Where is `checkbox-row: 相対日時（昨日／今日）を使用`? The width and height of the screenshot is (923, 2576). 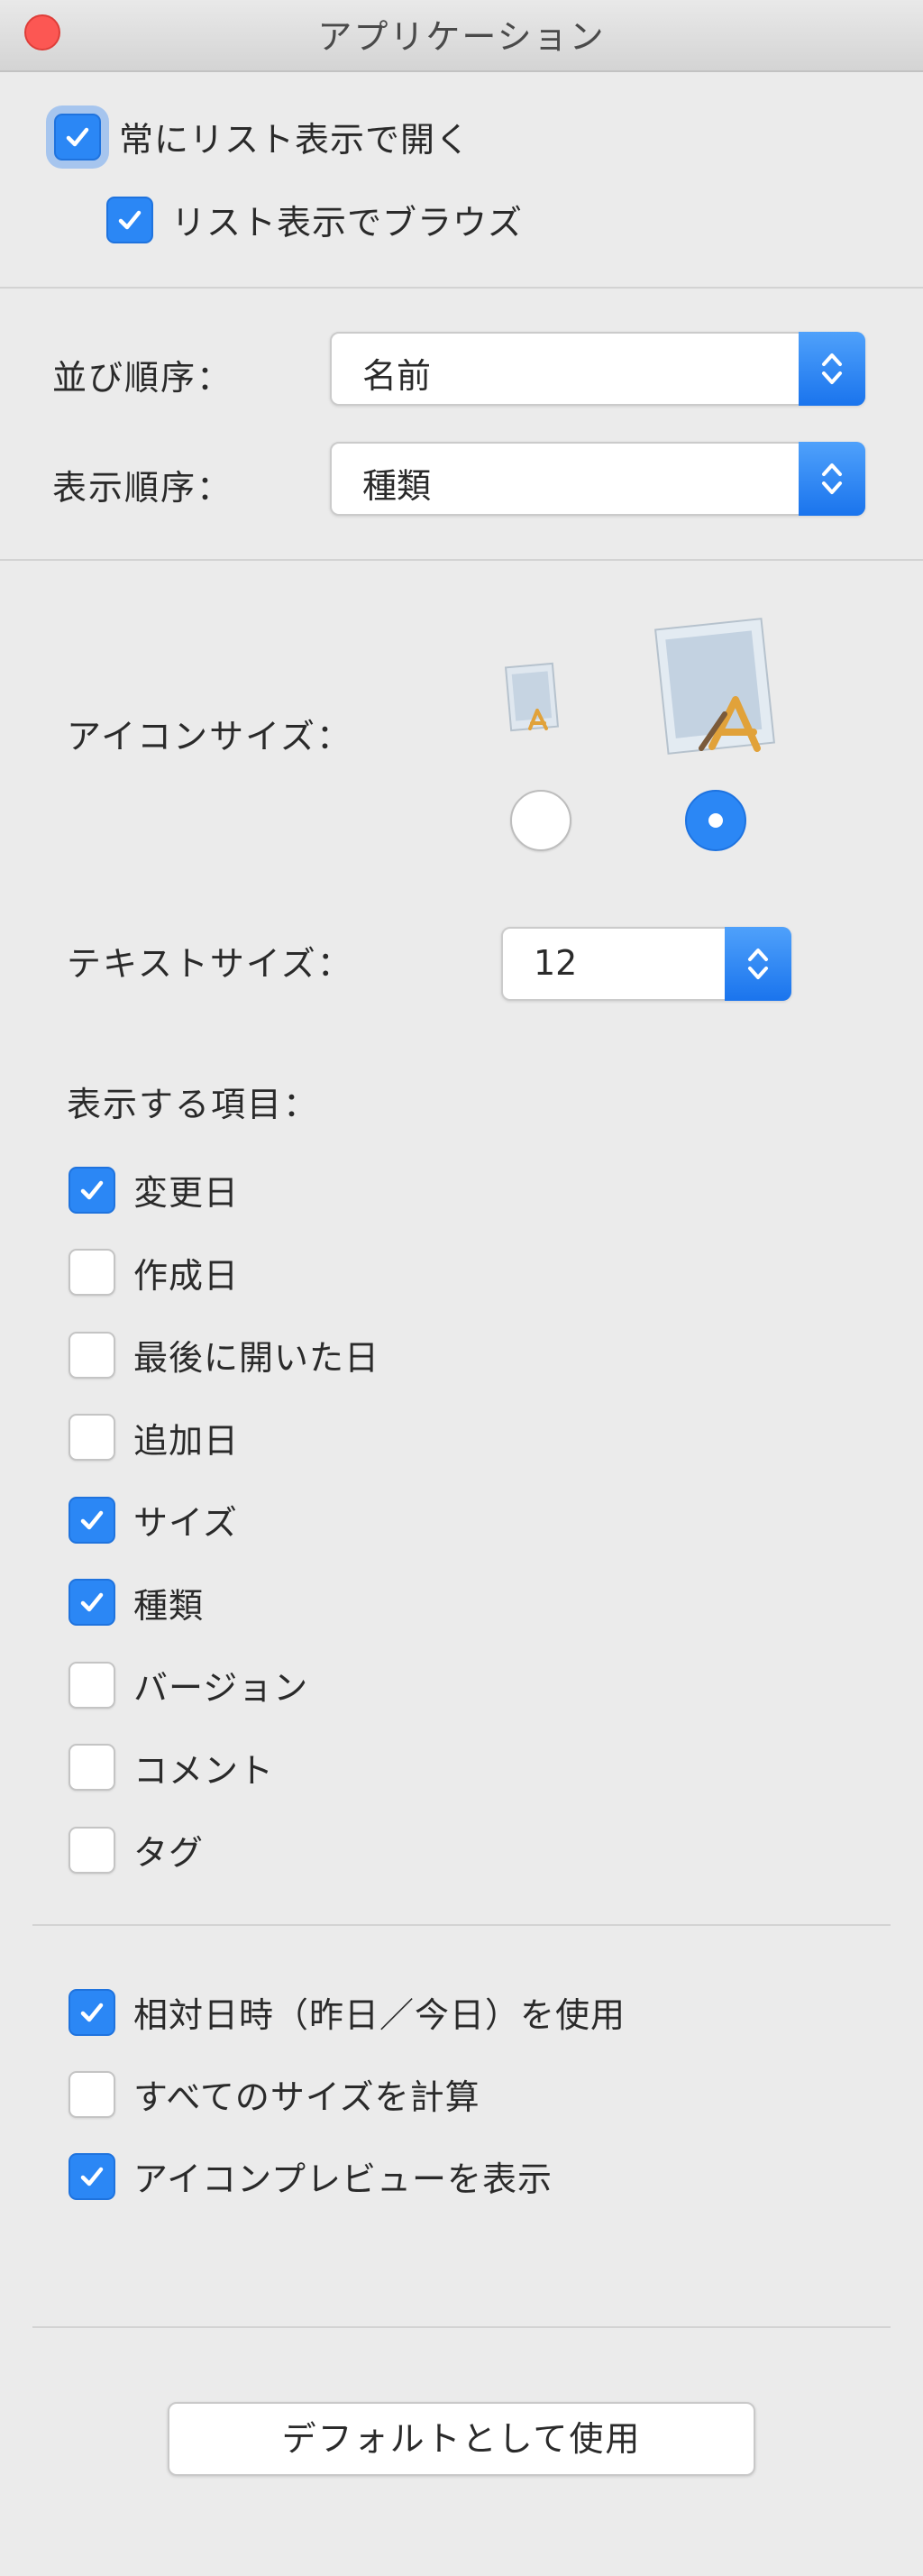 checkbox-row: 相対日時（昨日／今日）を使用 is located at coordinates (347, 2012).